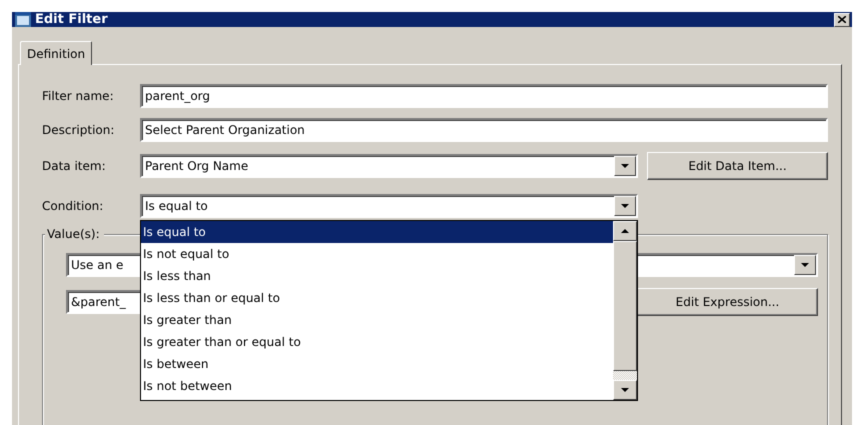 The image size is (868, 425). I want to click on combo-box: Is equal to, so click(389, 206).